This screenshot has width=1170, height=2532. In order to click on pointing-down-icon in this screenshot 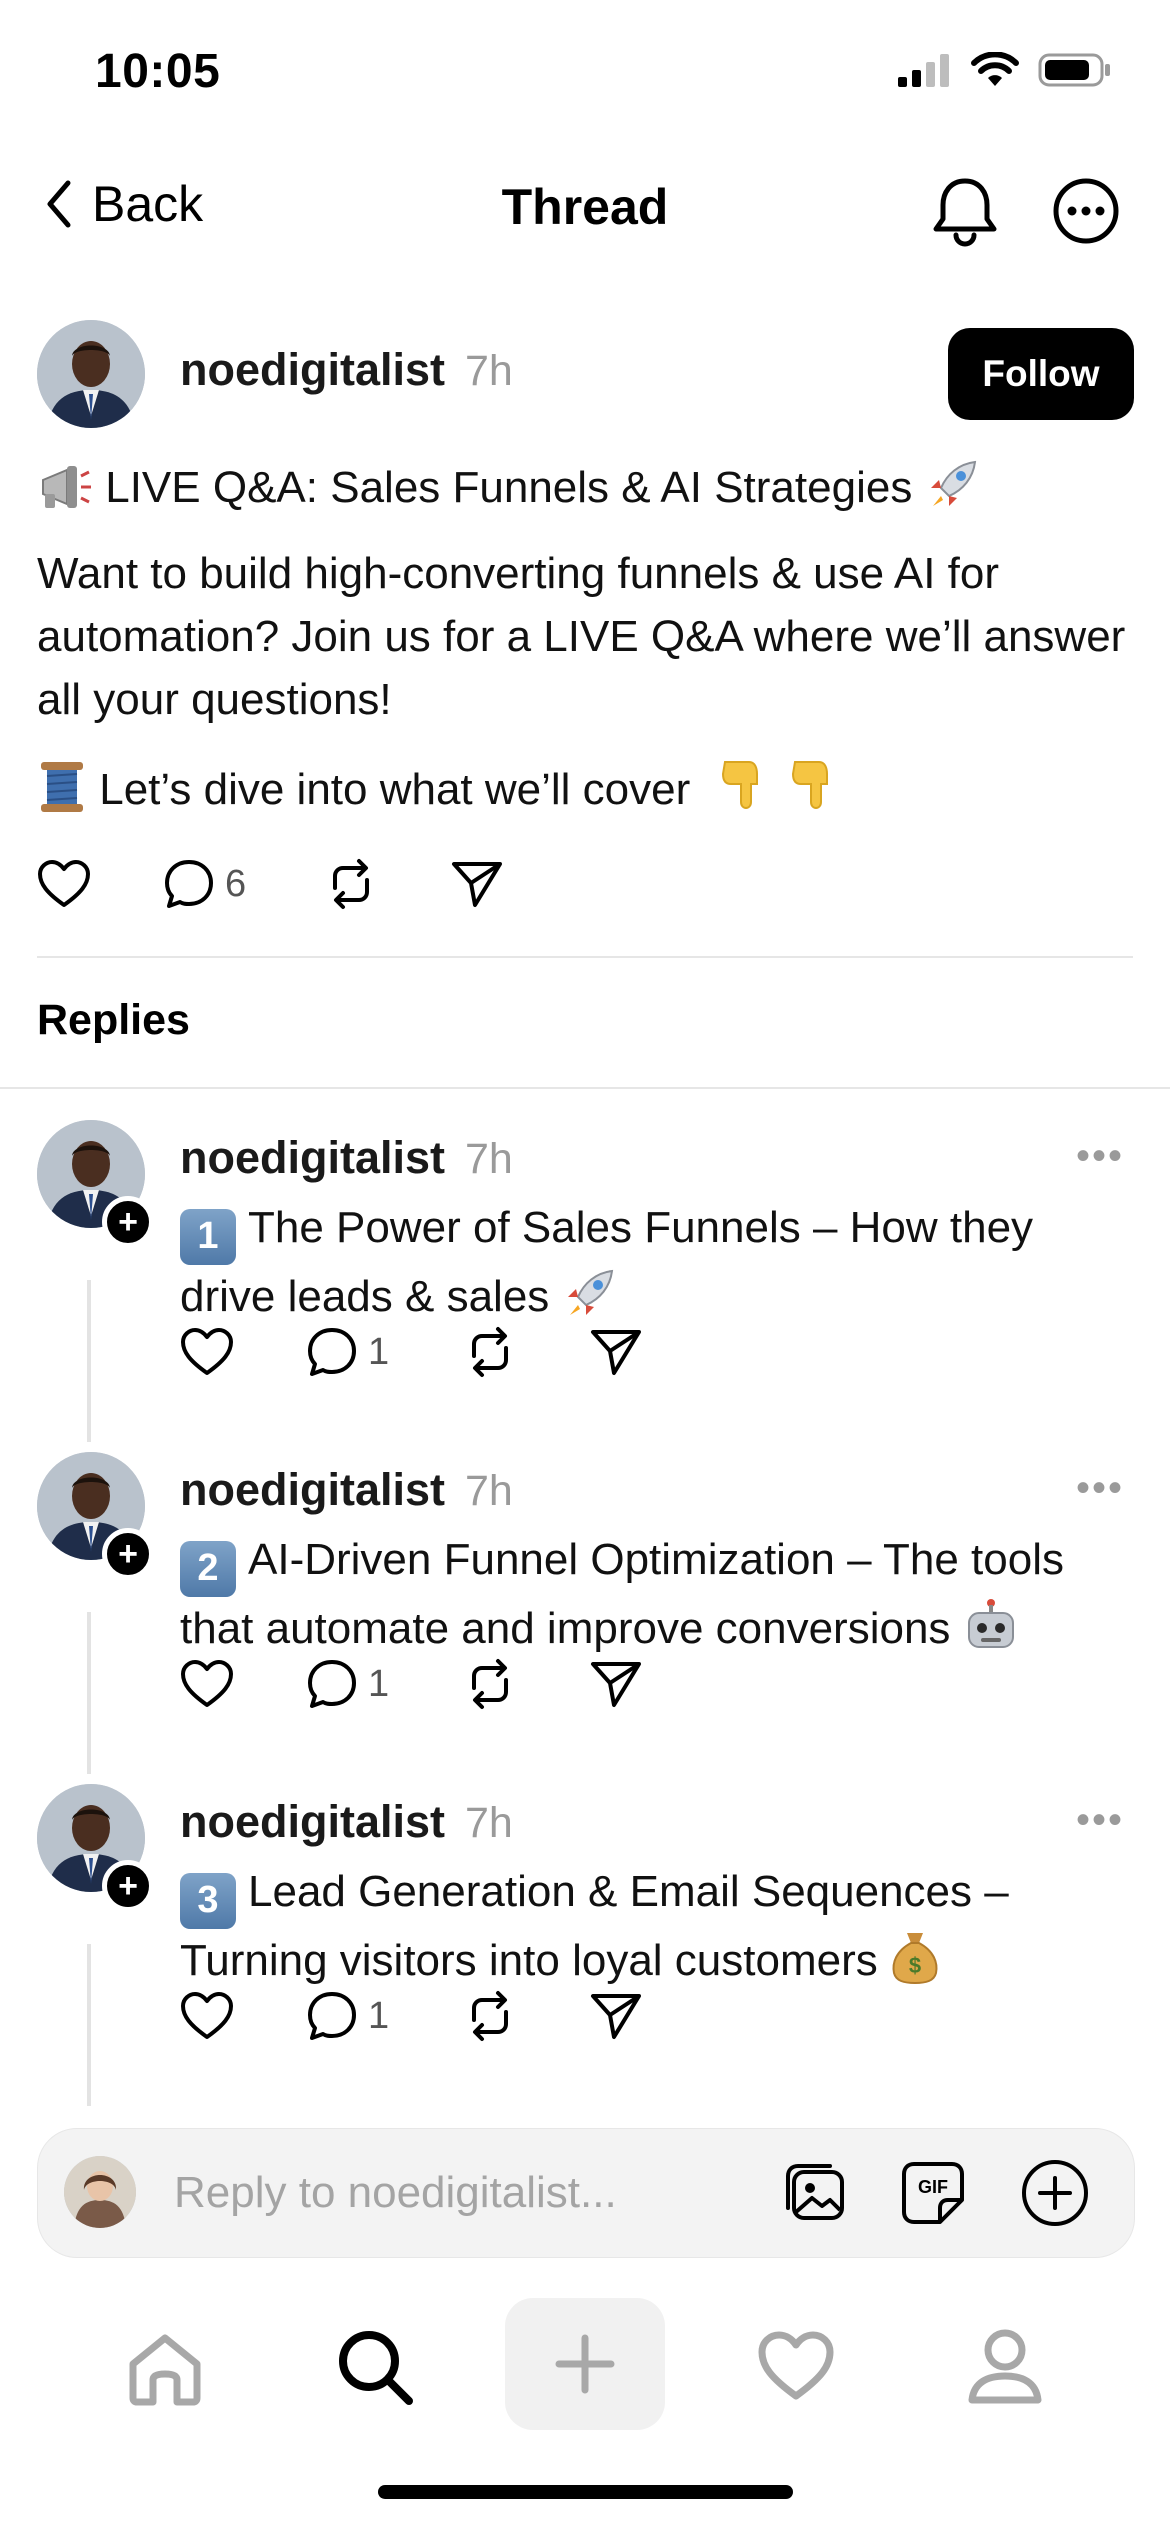, I will do `click(811, 786)`.